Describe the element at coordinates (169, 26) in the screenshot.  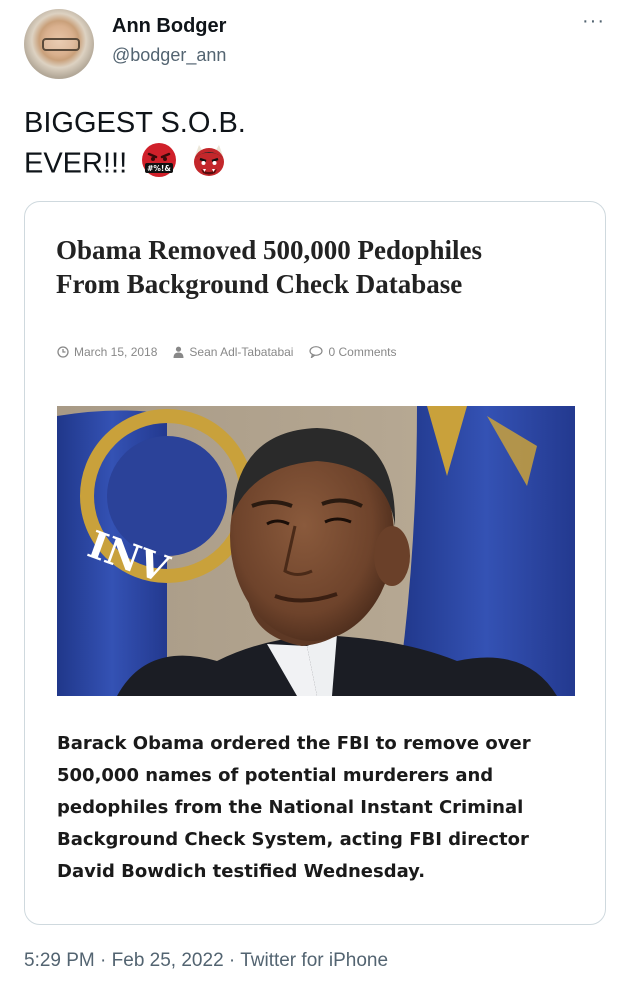
I see `author-name: Ann Bodger` at that location.